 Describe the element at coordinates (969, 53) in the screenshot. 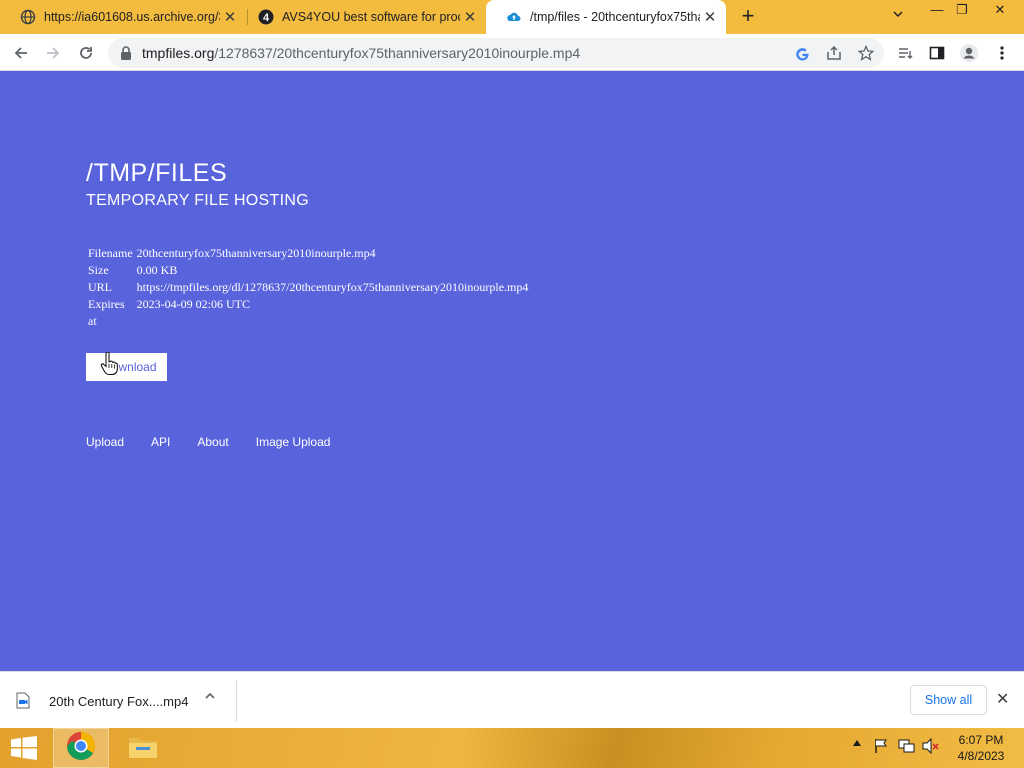

I see `profile-avatar-icon` at that location.